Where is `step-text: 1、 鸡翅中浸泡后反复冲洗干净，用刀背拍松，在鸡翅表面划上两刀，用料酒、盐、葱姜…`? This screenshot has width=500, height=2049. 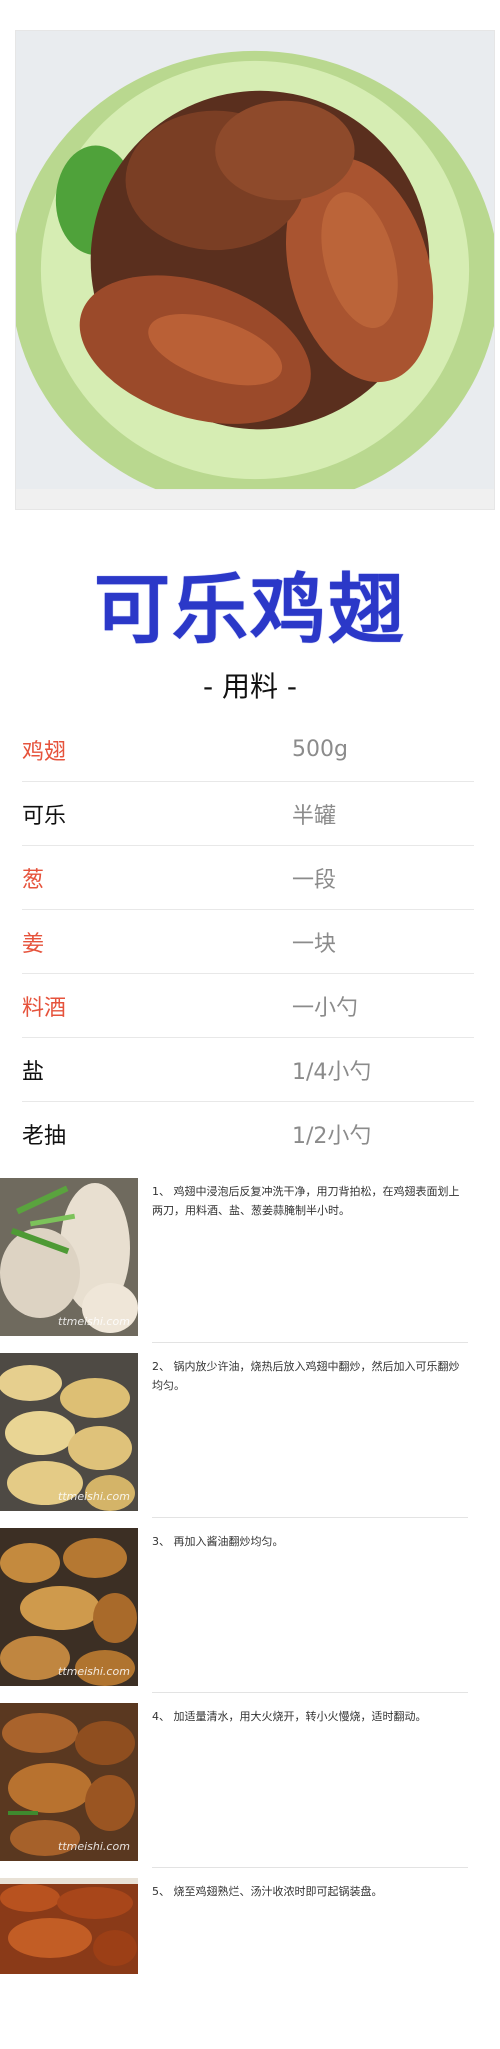 step-text: 1、 鸡翅中浸泡后反复冲洗干净，用刀背拍松，在鸡翅表面划上两刀，用料酒、盐、葱姜… is located at coordinates (306, 1201).